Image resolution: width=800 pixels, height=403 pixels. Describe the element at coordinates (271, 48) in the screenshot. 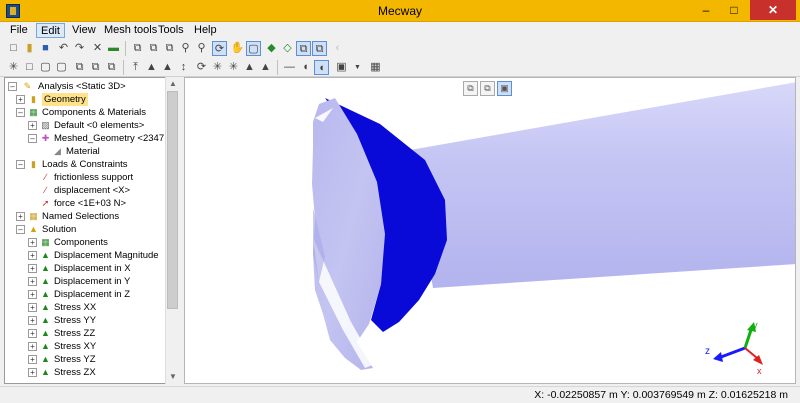

I see `render-solid-icon: ◆` at that location.